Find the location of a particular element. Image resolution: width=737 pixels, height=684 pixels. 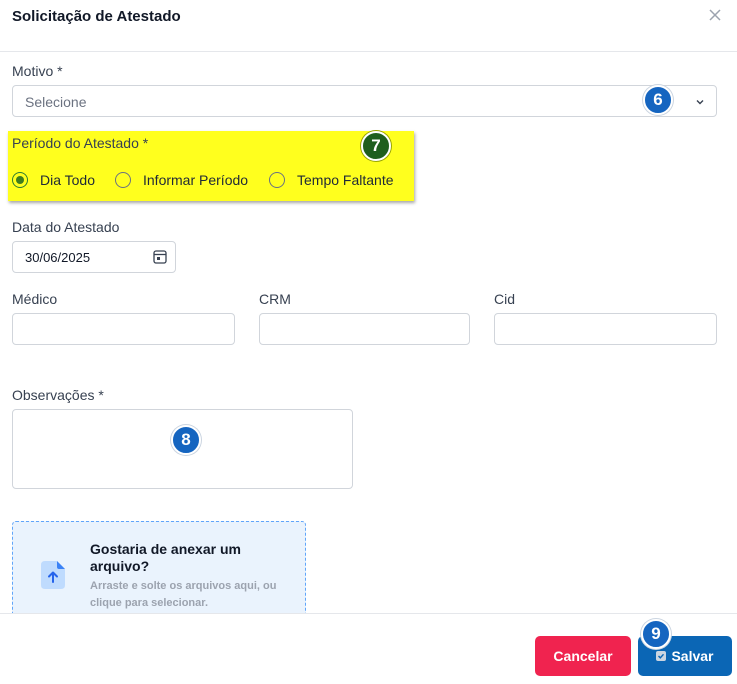

motivo-label: Motivo * is located at coordinates (37, 71).